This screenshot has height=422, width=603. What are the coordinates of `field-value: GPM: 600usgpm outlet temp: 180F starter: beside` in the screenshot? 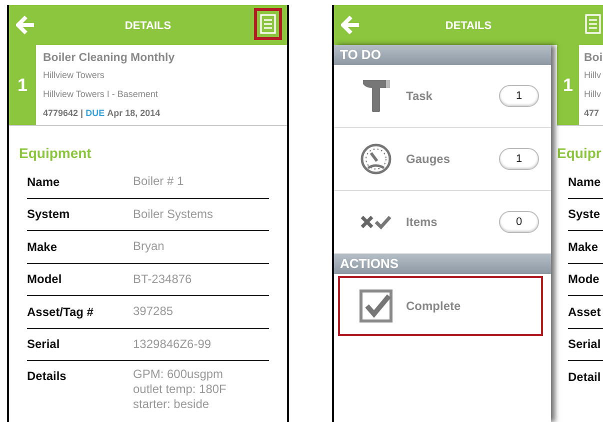 It's located at (179, 389).